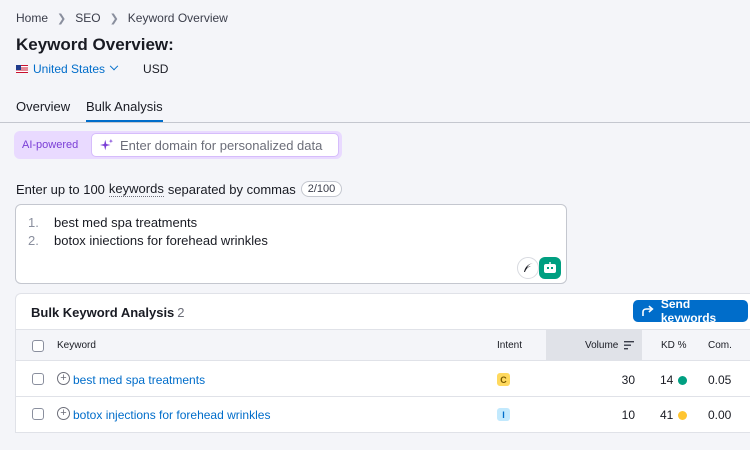 The height and width of the screenshot is (450, 750). Describe the element at coordinates (383, 379) in the screenshot. I see `table-row: + best med spa treatments C 30 14 0.05` at that location.